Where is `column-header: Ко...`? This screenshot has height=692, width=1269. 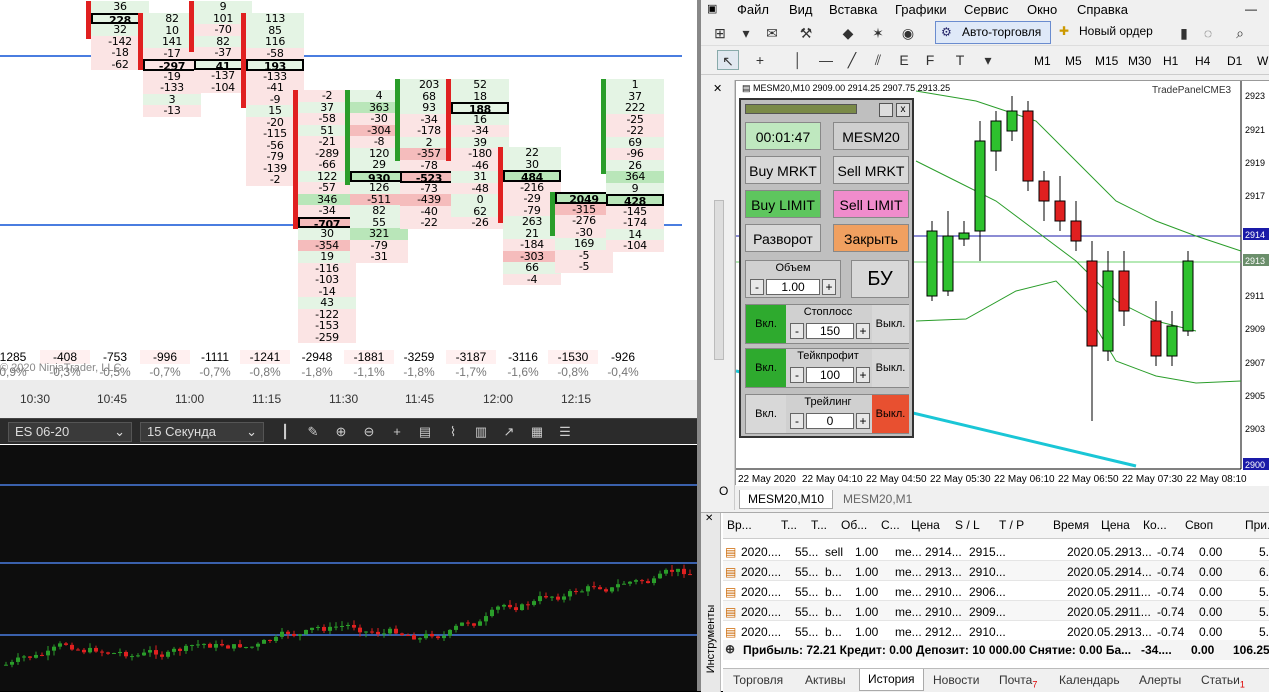
column-header: Ко... is located at coordinates (1155, 525).